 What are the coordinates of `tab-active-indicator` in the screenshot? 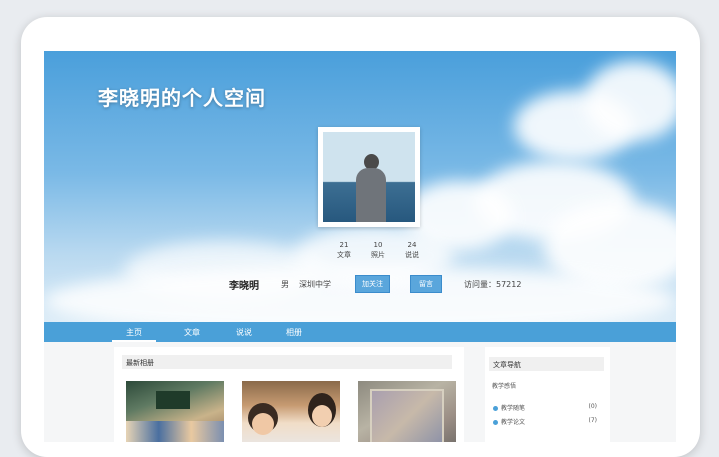 It's located at (134, 341).